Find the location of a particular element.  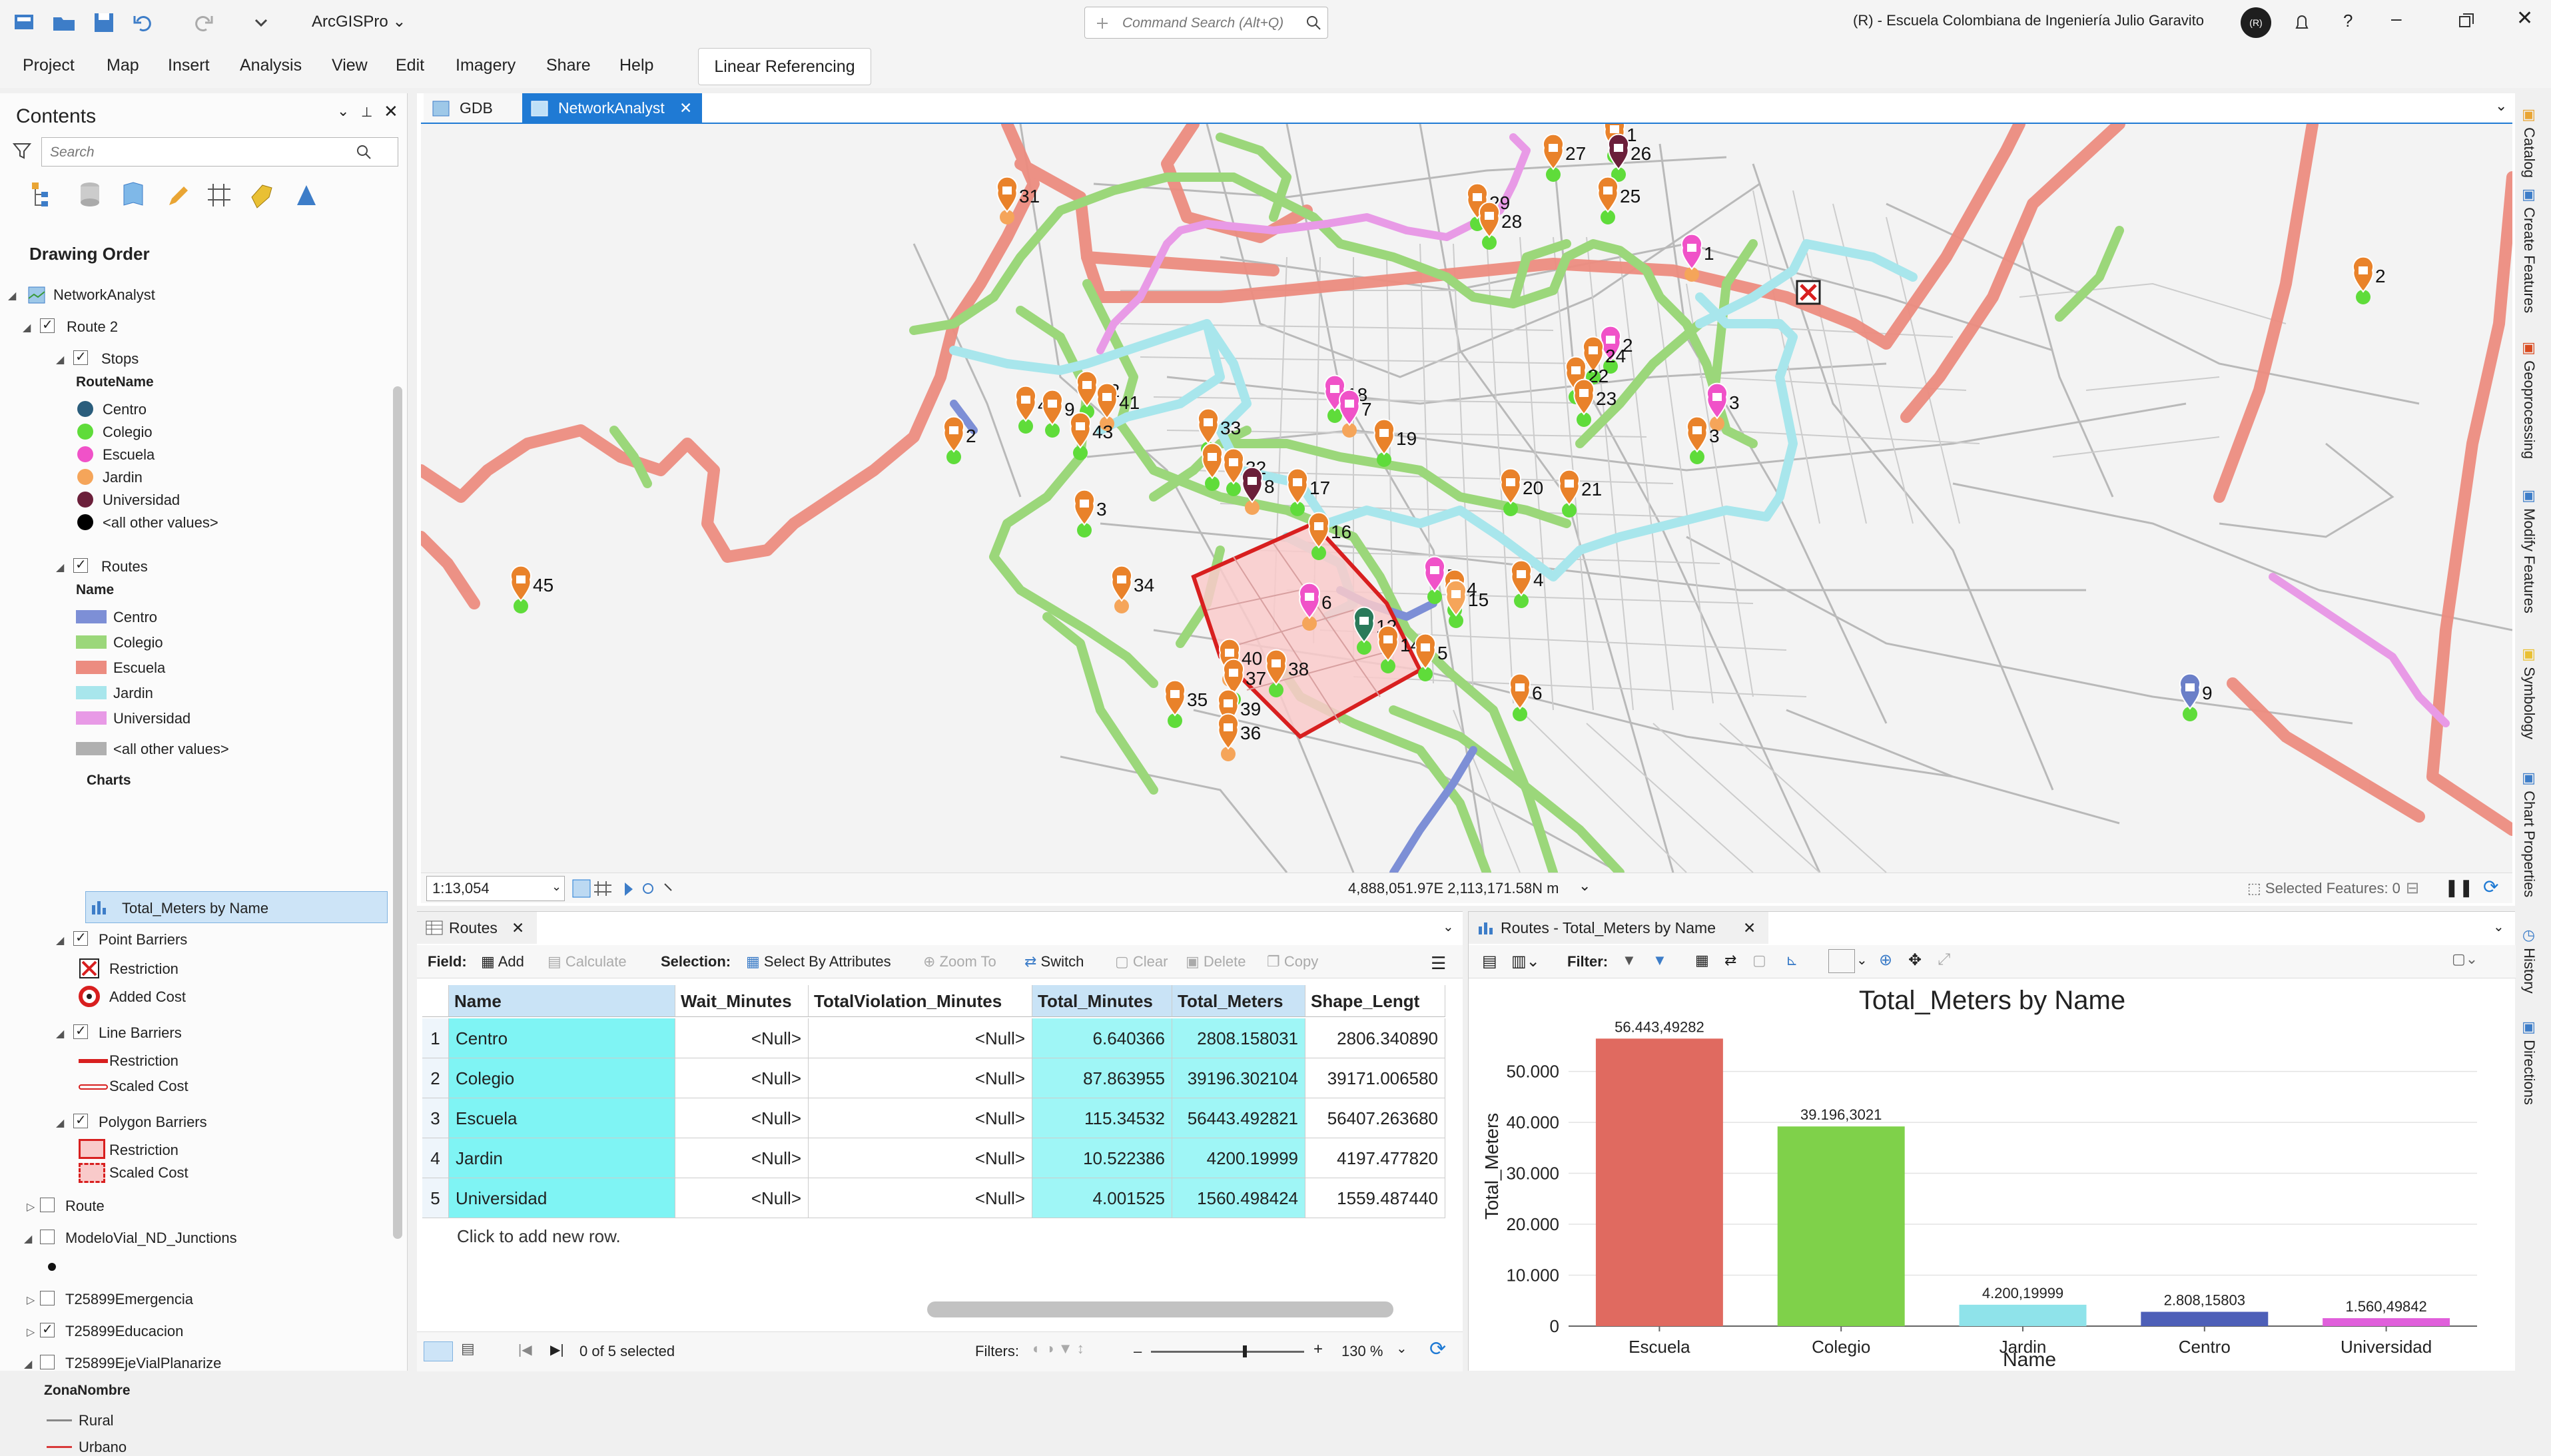

tab-share: Share is located at coordinates (568, 65).